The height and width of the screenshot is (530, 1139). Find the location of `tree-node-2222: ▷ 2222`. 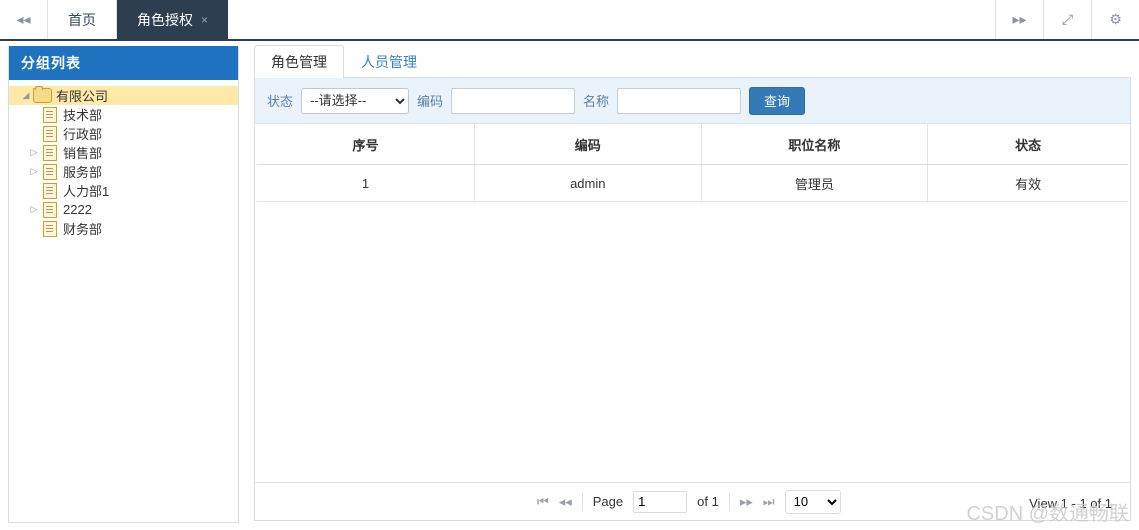

tree-node-2222: ▷ 2222 is located at coordinates (123, 209).